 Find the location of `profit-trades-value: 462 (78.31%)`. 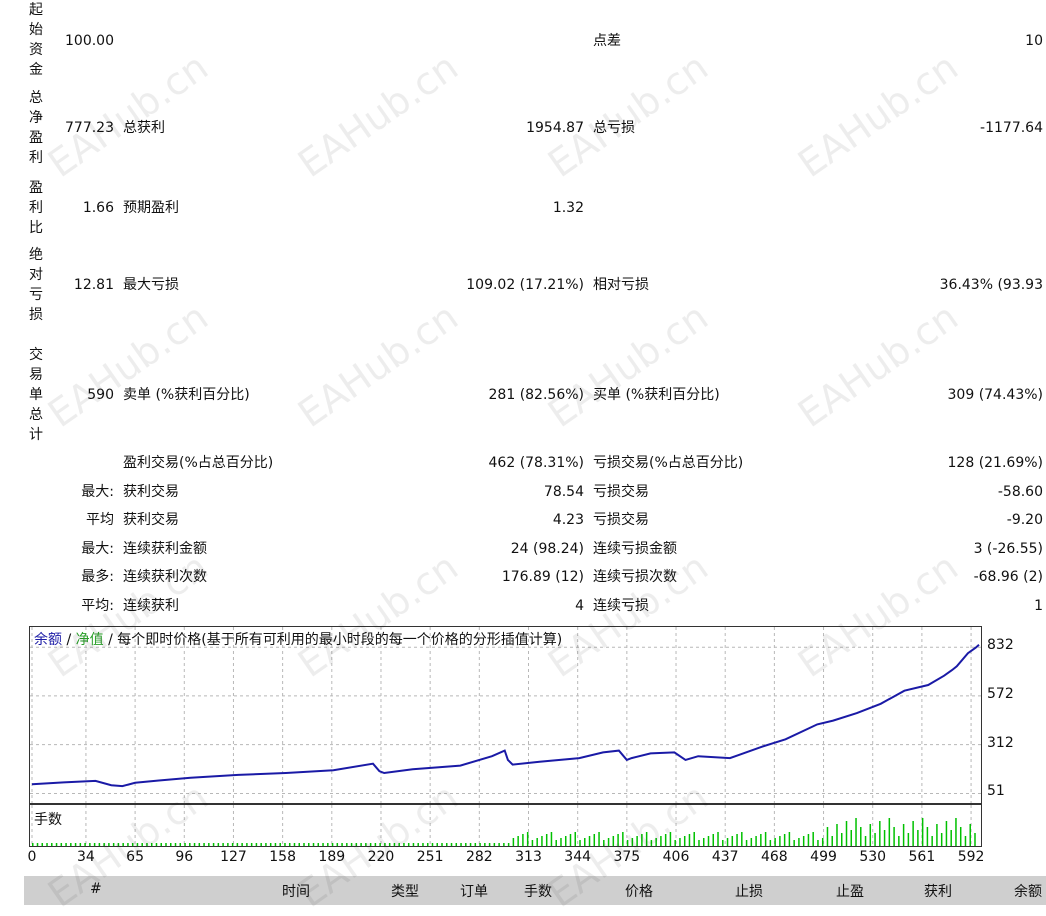

profit-trades-value: 462 (78.31%) is located at coordinates (536, 463).